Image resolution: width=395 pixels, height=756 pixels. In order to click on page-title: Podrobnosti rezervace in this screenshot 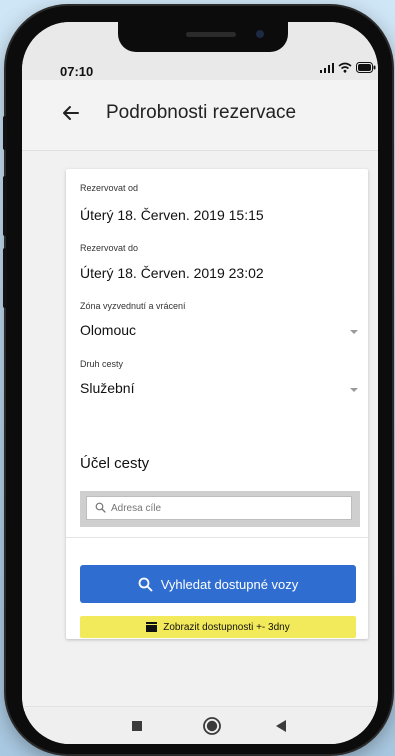, I will do `click(201, 112)`.